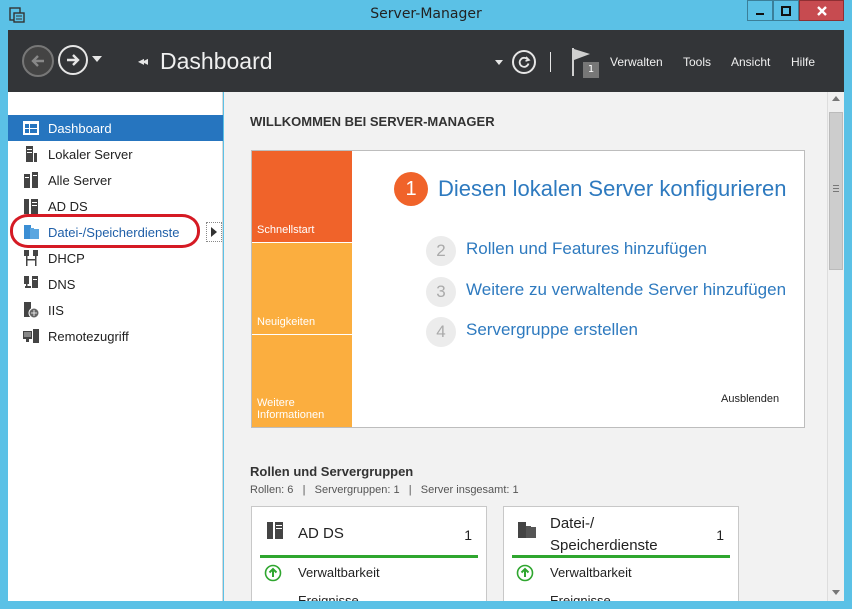  What do you see at coordinates (68, 206) in the screenshot?
I see `sidebar-item-label: AD DS` at bounding box center [68, 206].